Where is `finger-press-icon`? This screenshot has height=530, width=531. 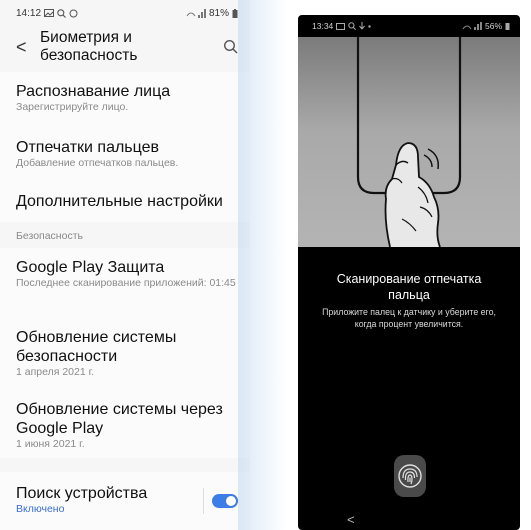
finger-press-icon is located at coordinates (409, 142).